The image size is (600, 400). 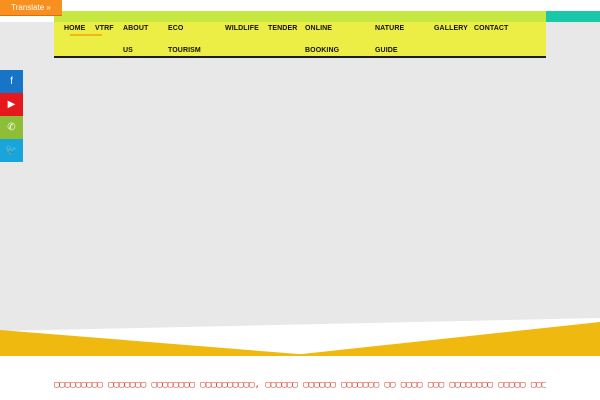 What do you see at coordinates (110, 33) in the screenshot?
I see `nav-vtrf: VTRF` at bounding box center [110, 33].